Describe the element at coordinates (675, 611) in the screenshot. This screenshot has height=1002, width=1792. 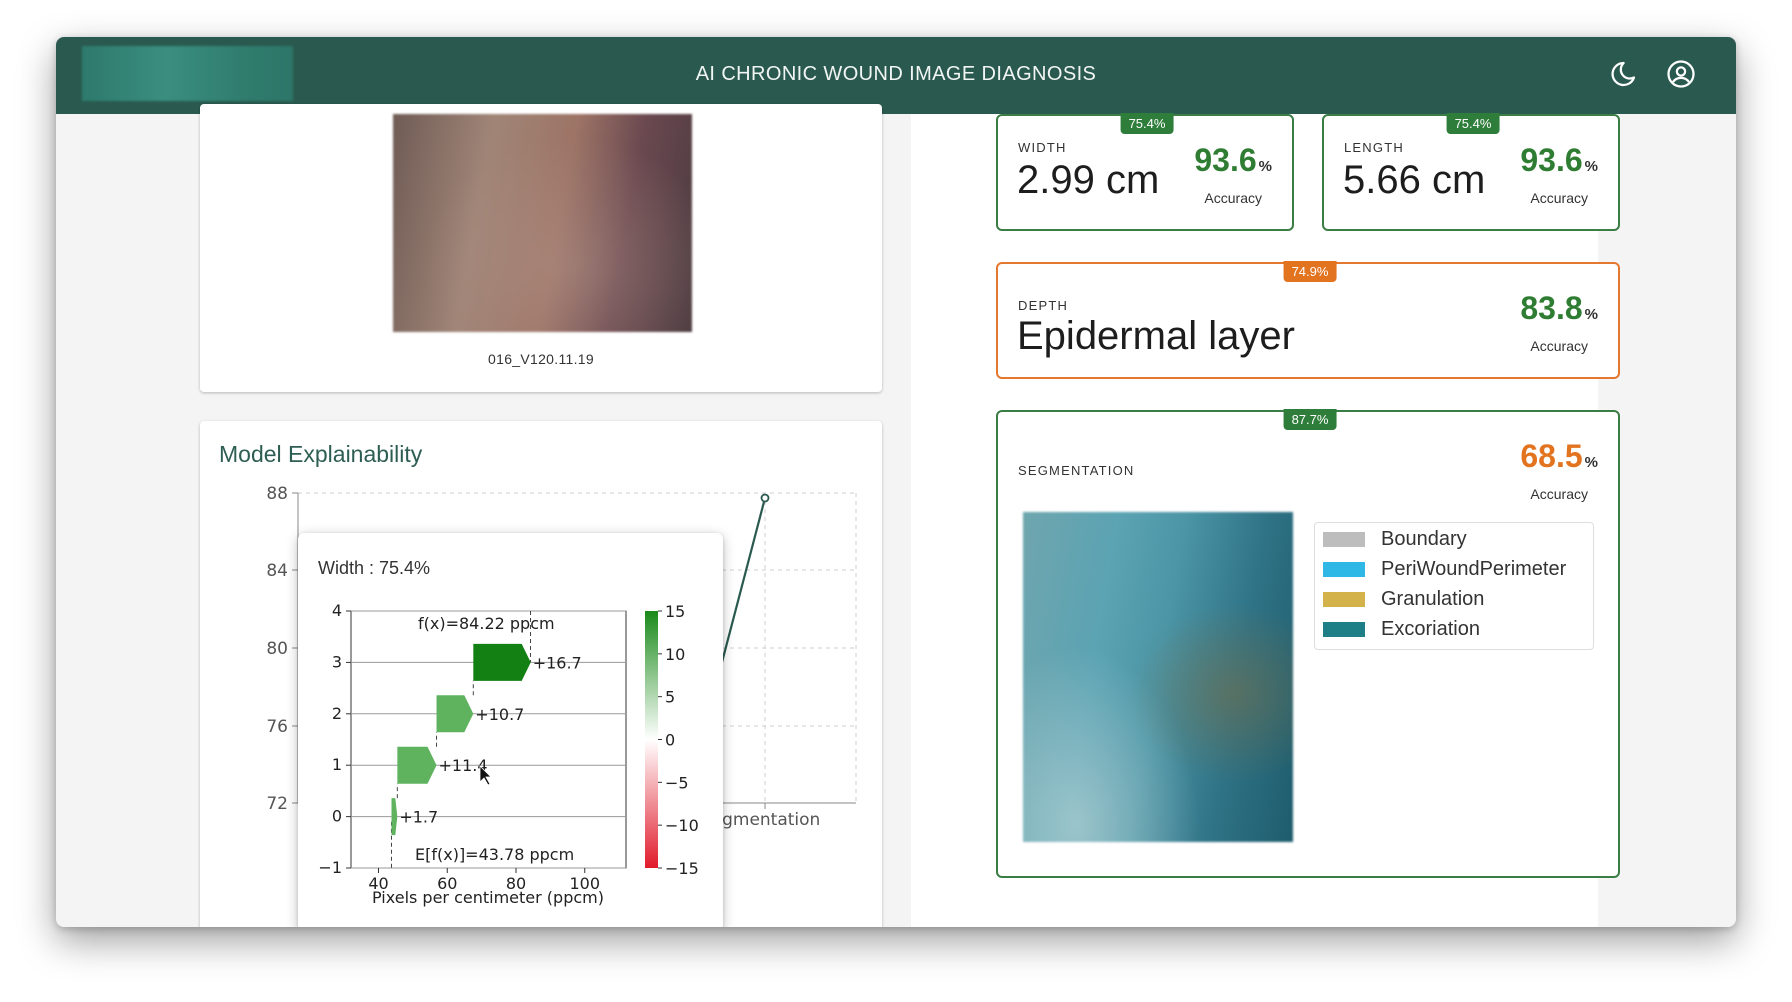
I see `colorbar-tick-label: 15` at that location.